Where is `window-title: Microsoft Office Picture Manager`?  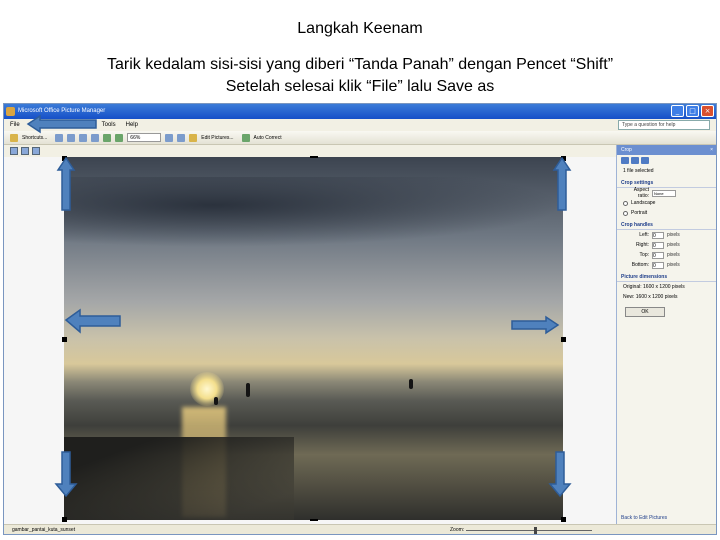
window-title: Microsoft Office Picture Manager is located at coordinates (62, 111).